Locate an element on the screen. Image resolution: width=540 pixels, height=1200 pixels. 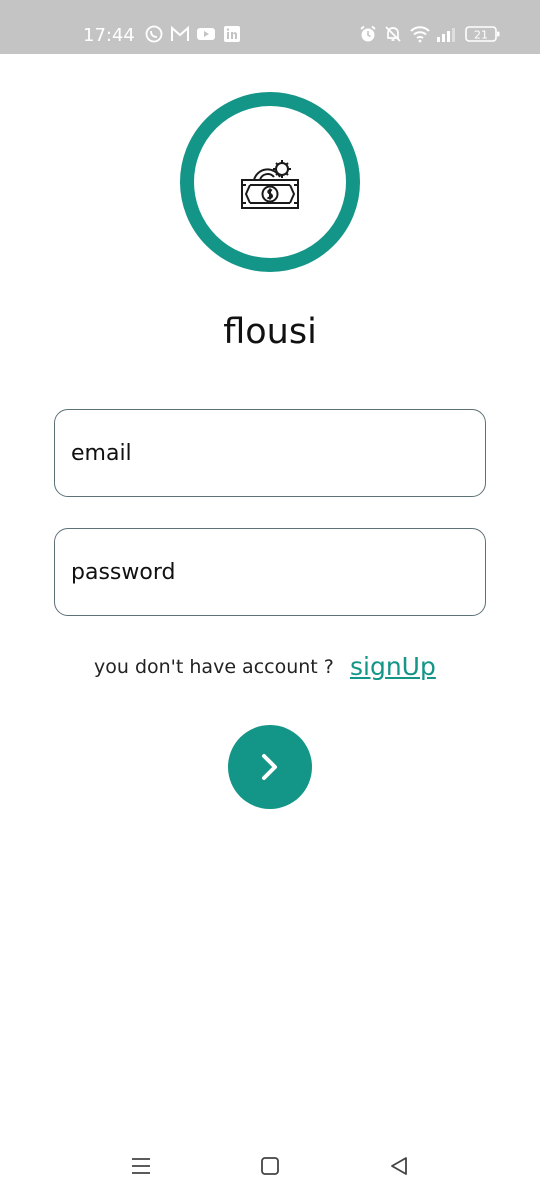
money-gear-icon is located at coordinates (270, 183).